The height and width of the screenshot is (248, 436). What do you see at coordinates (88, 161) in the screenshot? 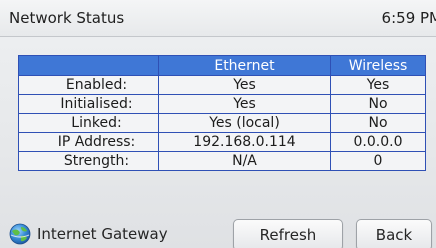
I see `row-label: Strength:` at bounding box center [88, 161].